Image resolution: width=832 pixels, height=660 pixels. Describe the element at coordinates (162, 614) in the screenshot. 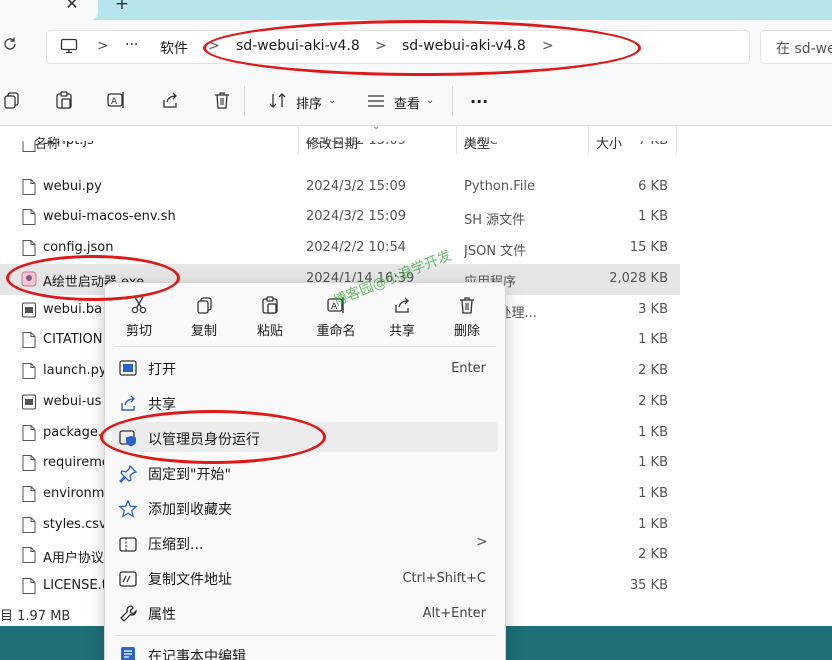

I see `menu-item-properties: 属性` at that location.